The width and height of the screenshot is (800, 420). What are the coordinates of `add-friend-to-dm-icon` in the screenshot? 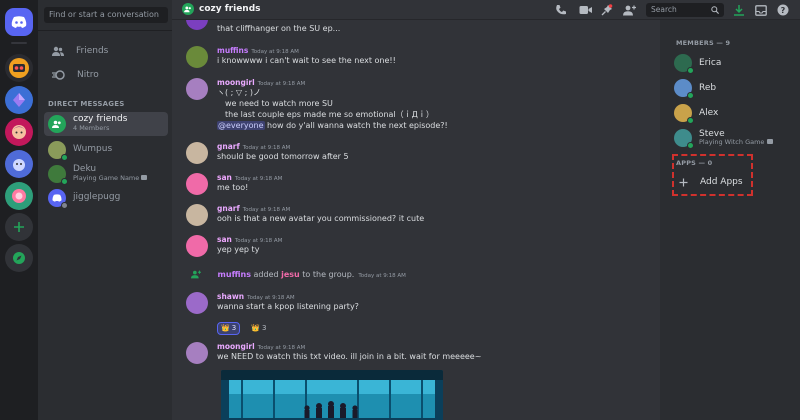 It's located at (629, 10).